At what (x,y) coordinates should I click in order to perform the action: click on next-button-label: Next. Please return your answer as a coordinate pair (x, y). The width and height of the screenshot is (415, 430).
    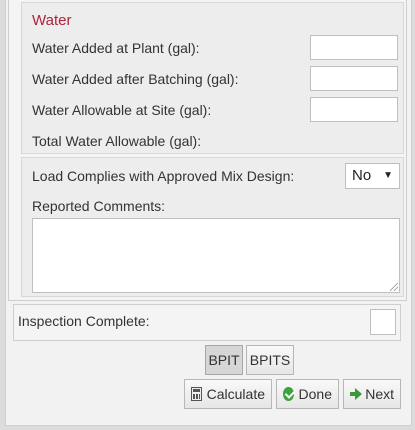
    Looking at the image, I should click on (379, 394).